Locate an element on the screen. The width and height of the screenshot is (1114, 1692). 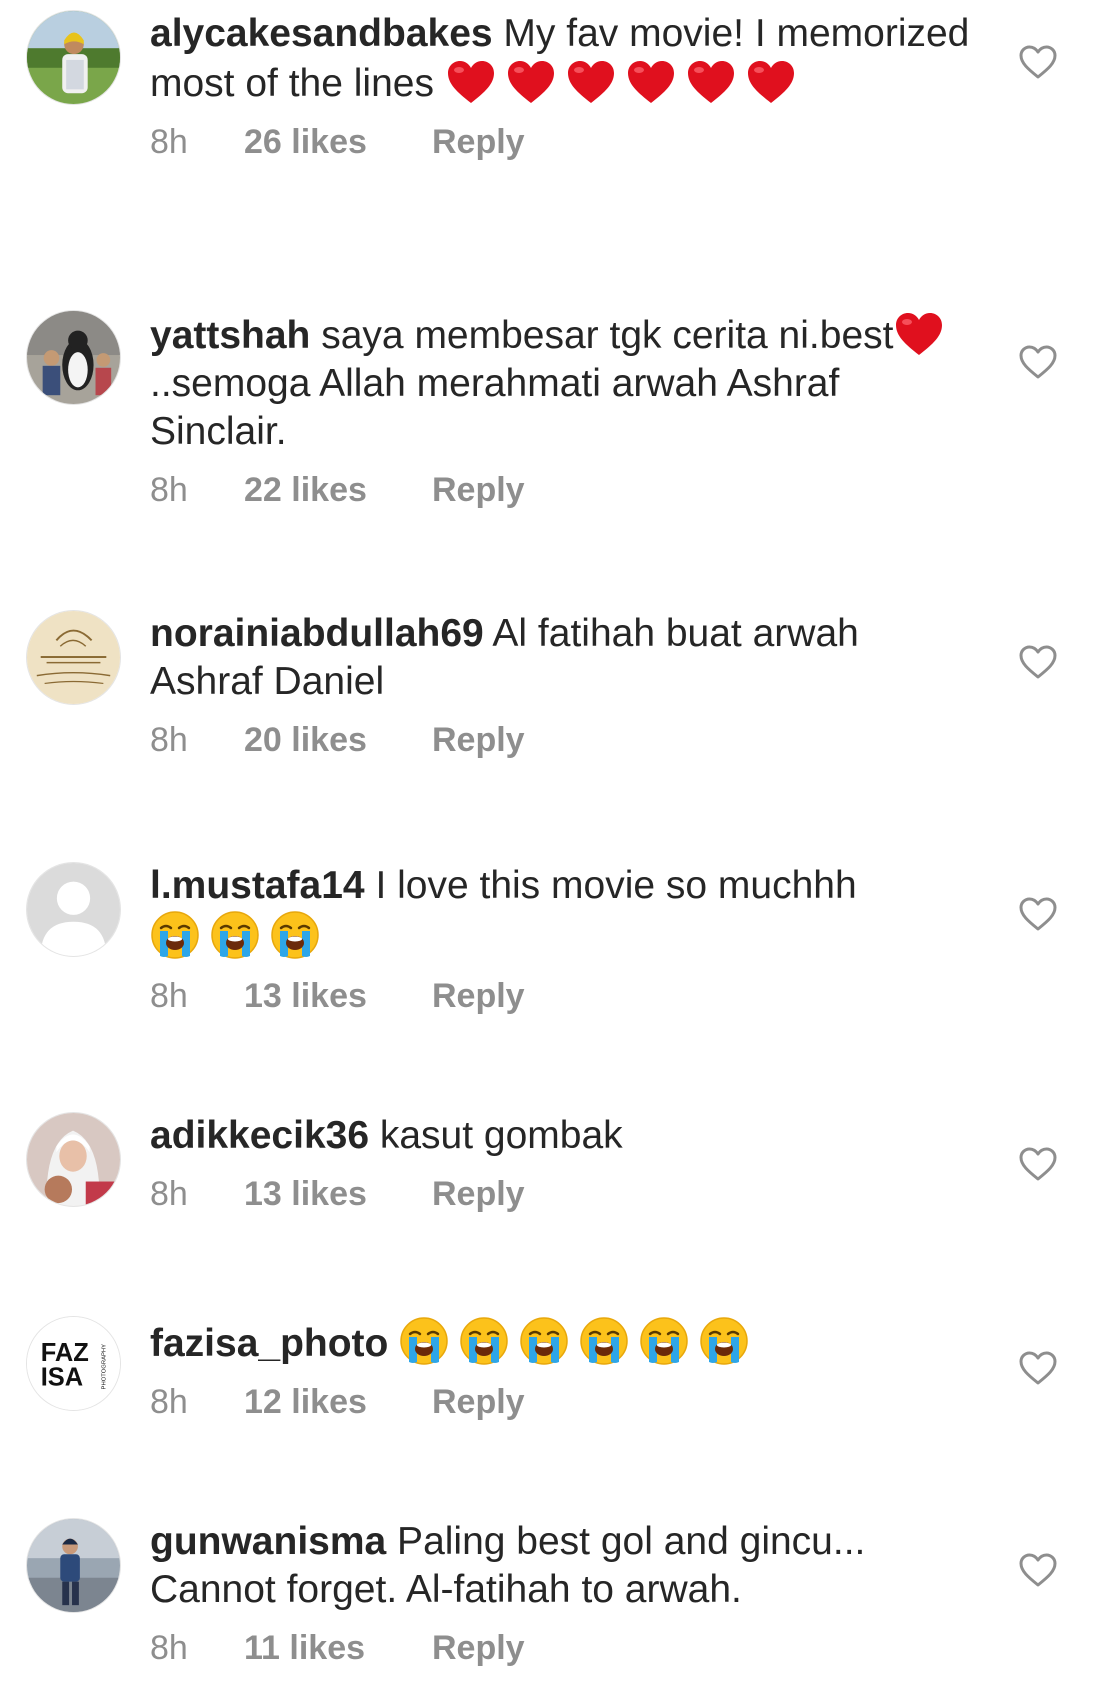
avatar: FAZ ISA PHOTOGRAPHY is located at coordinates (73, 1363).